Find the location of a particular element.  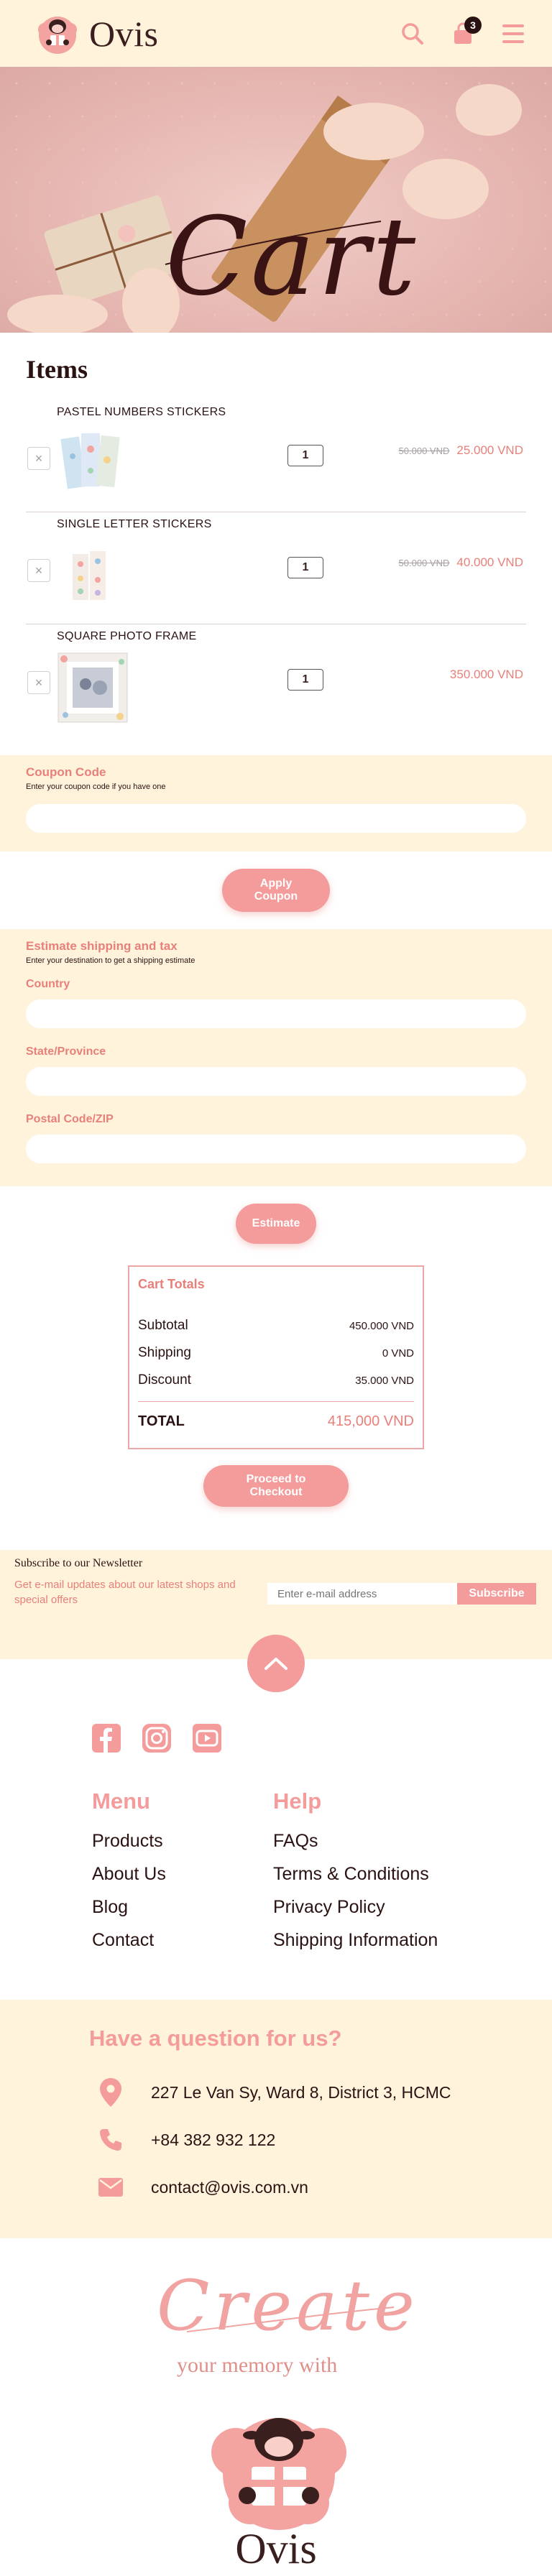

footer-link-shipping: Shipping Information is located at coordinates (363, 1941).